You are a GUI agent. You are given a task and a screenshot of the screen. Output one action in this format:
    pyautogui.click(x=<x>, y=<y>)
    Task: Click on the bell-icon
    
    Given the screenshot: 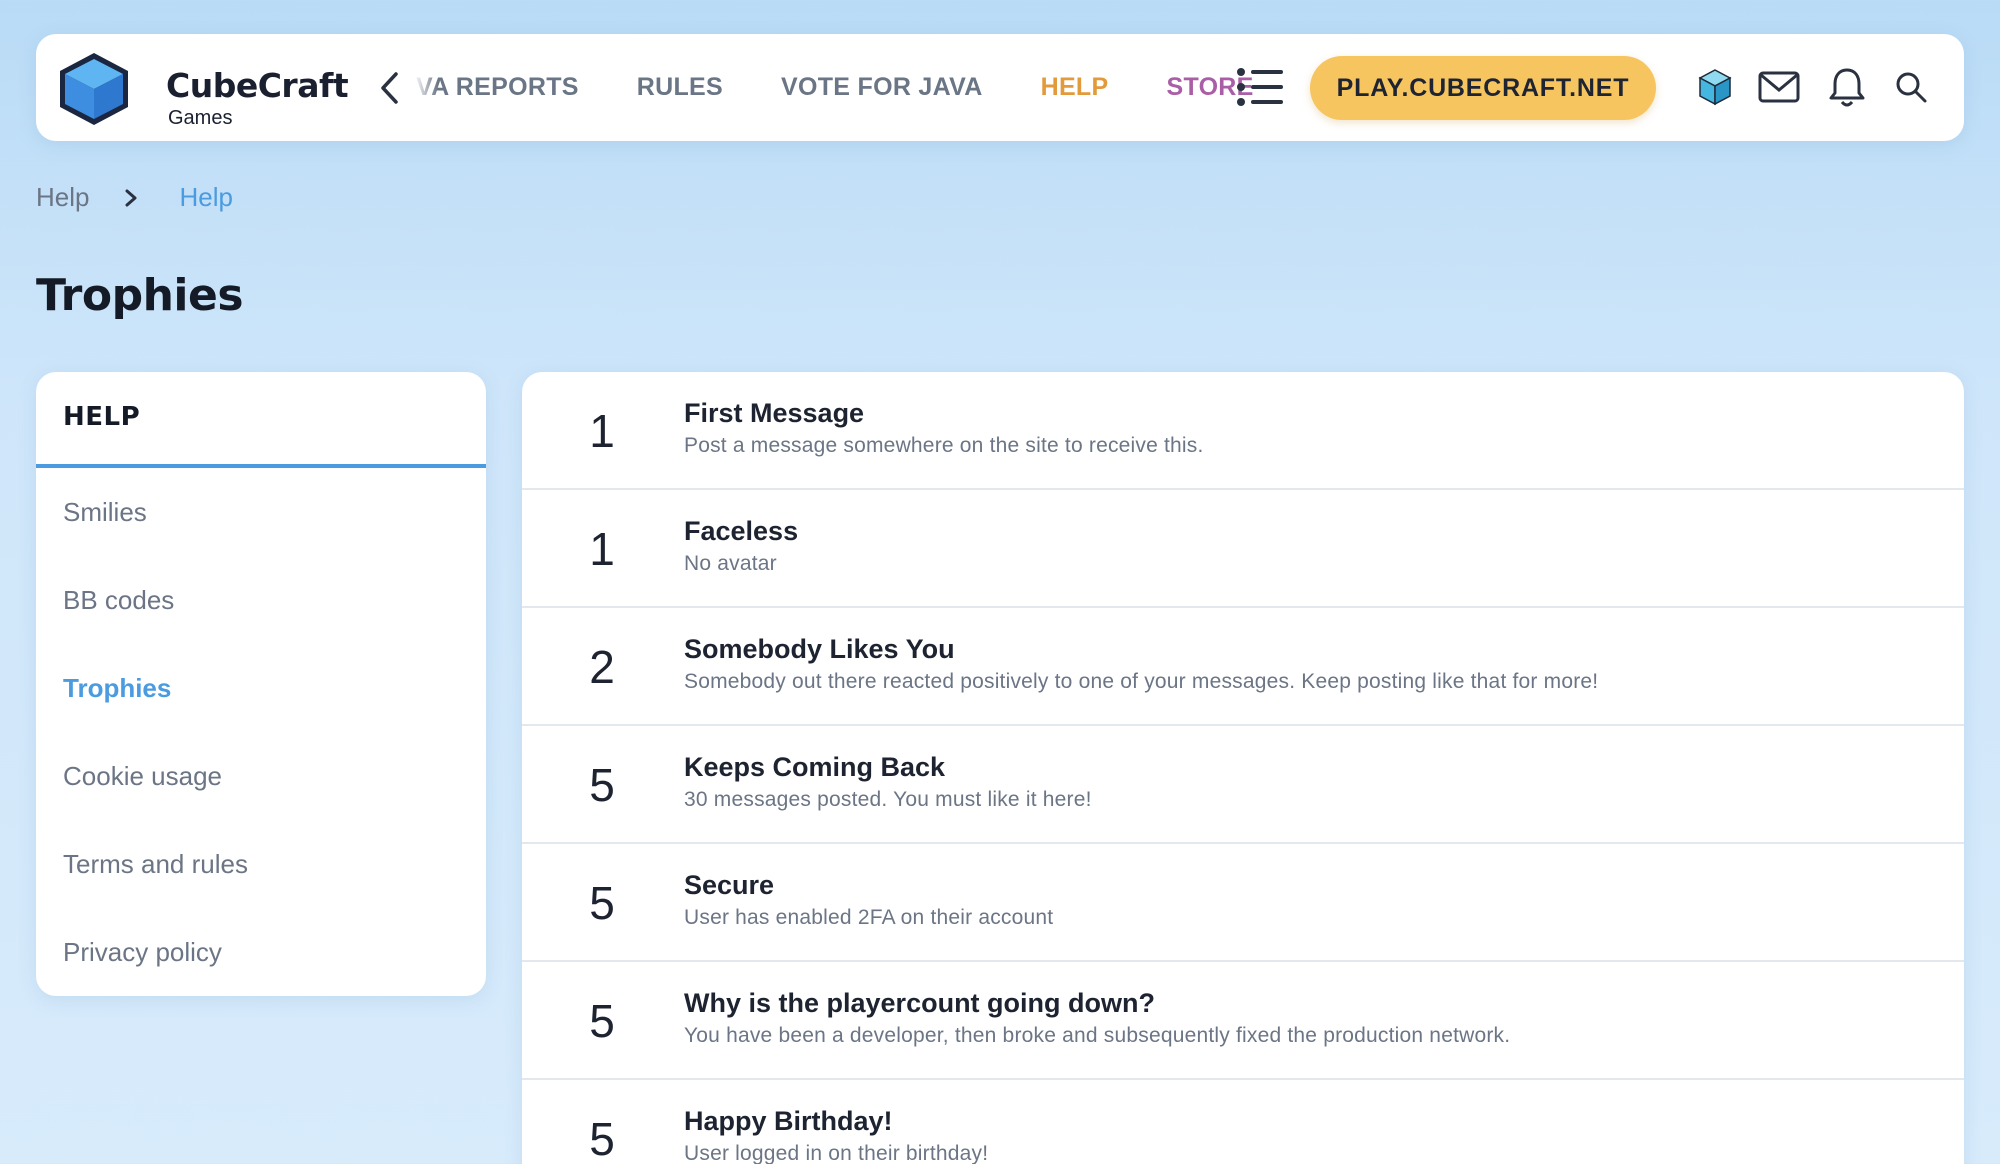 What is the action you would take?
    pyautogui.click(x=1847, y=87)
    